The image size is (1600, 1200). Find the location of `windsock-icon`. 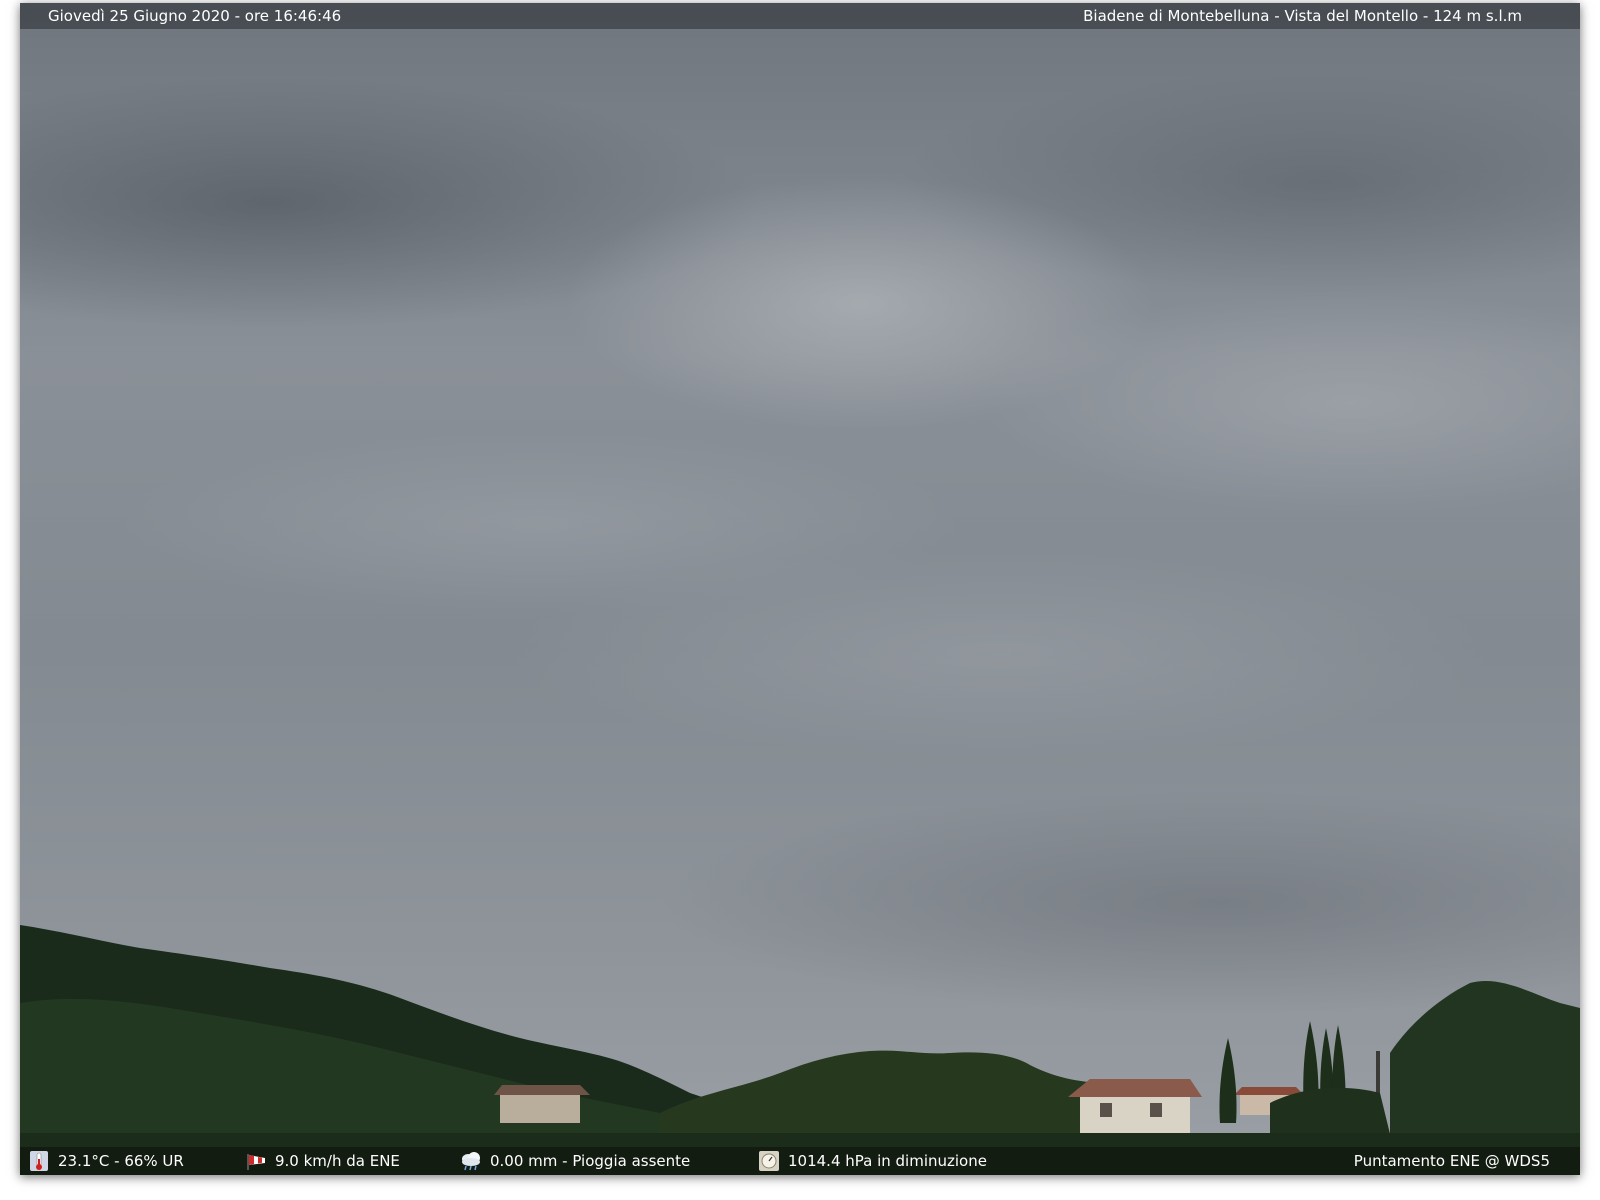

windsock-icon is located at coordinates (256, 1162).